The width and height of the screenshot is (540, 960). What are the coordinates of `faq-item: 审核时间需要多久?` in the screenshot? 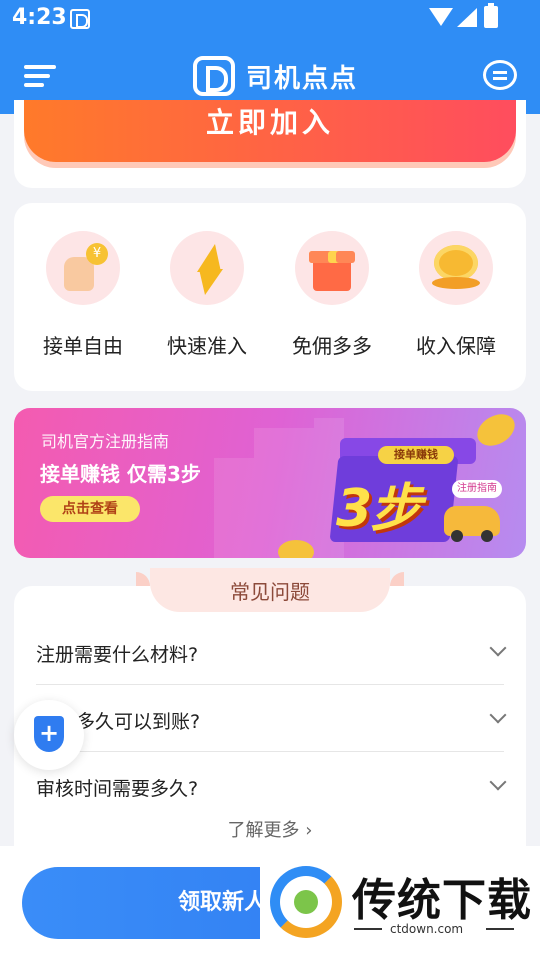 It's located at (271, 785).